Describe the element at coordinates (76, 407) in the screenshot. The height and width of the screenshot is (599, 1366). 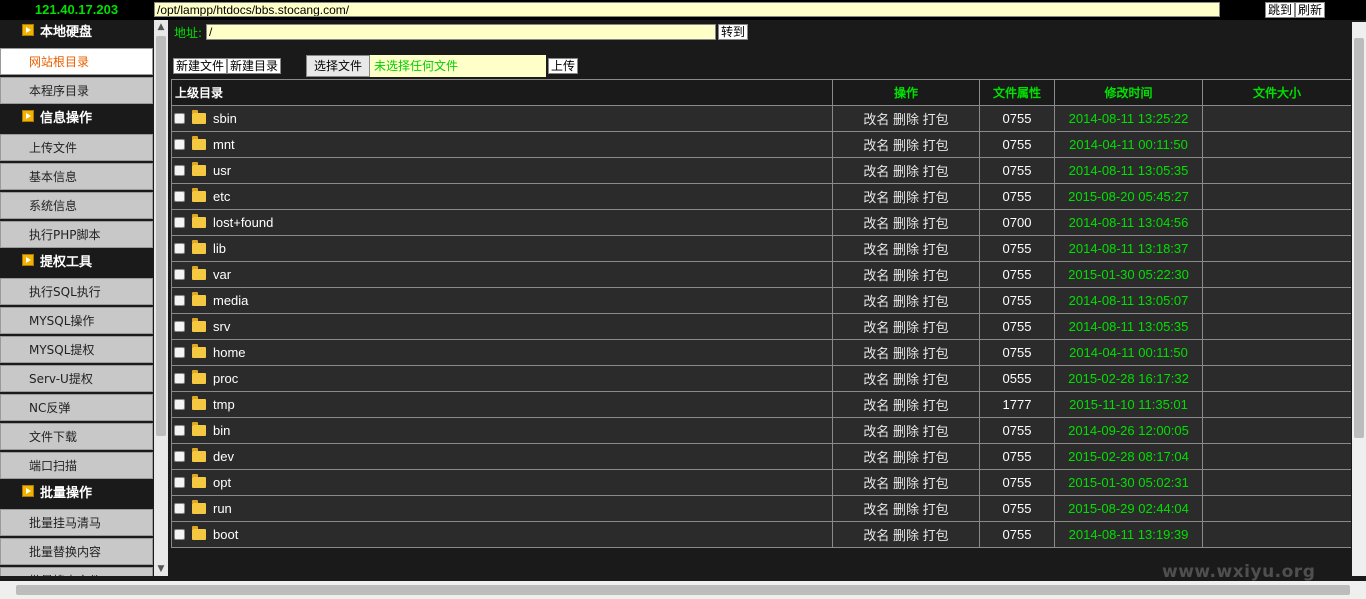
I see `sidebar-item: NC反弹` at that location.